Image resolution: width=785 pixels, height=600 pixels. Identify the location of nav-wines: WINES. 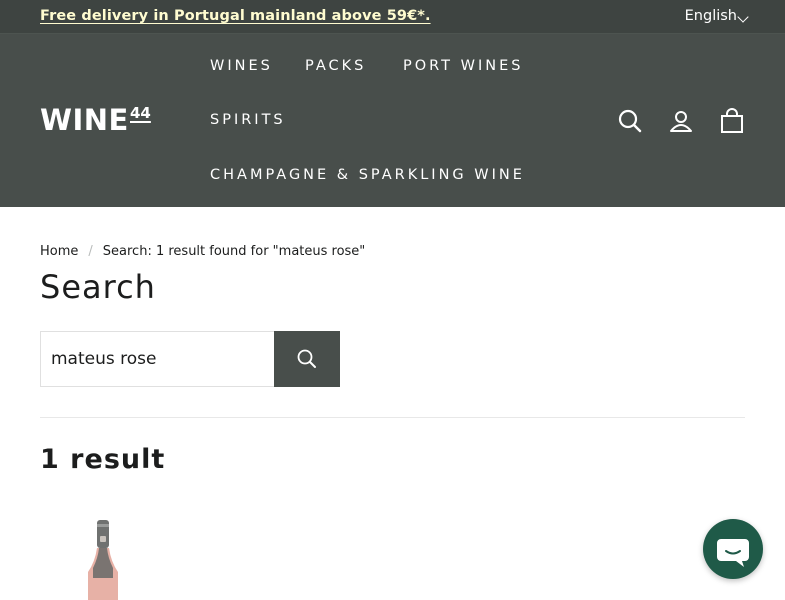
(241, 66).